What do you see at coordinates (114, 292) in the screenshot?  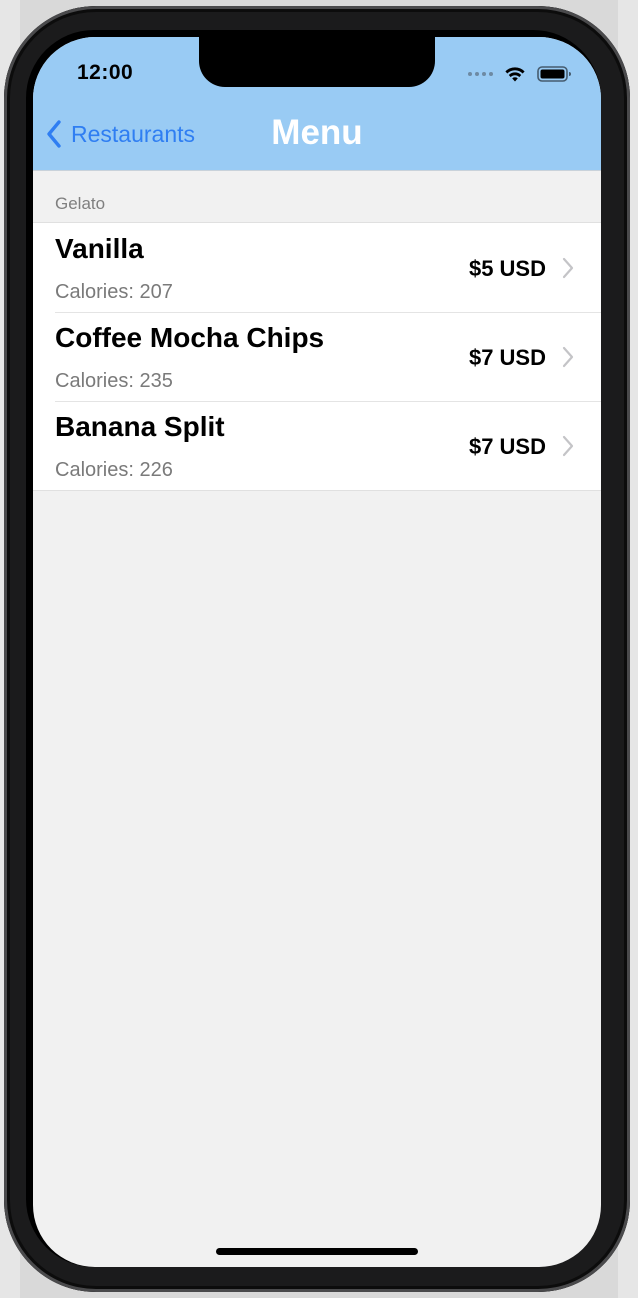 I see `menu-item-calories: Calories: 207` at bounding box center [114, 292].